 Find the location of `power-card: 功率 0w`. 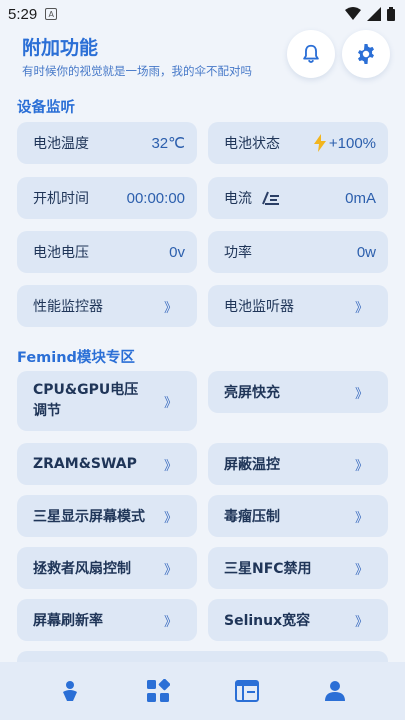

power-card: 功率 0w is located at coordinates (298, 252).